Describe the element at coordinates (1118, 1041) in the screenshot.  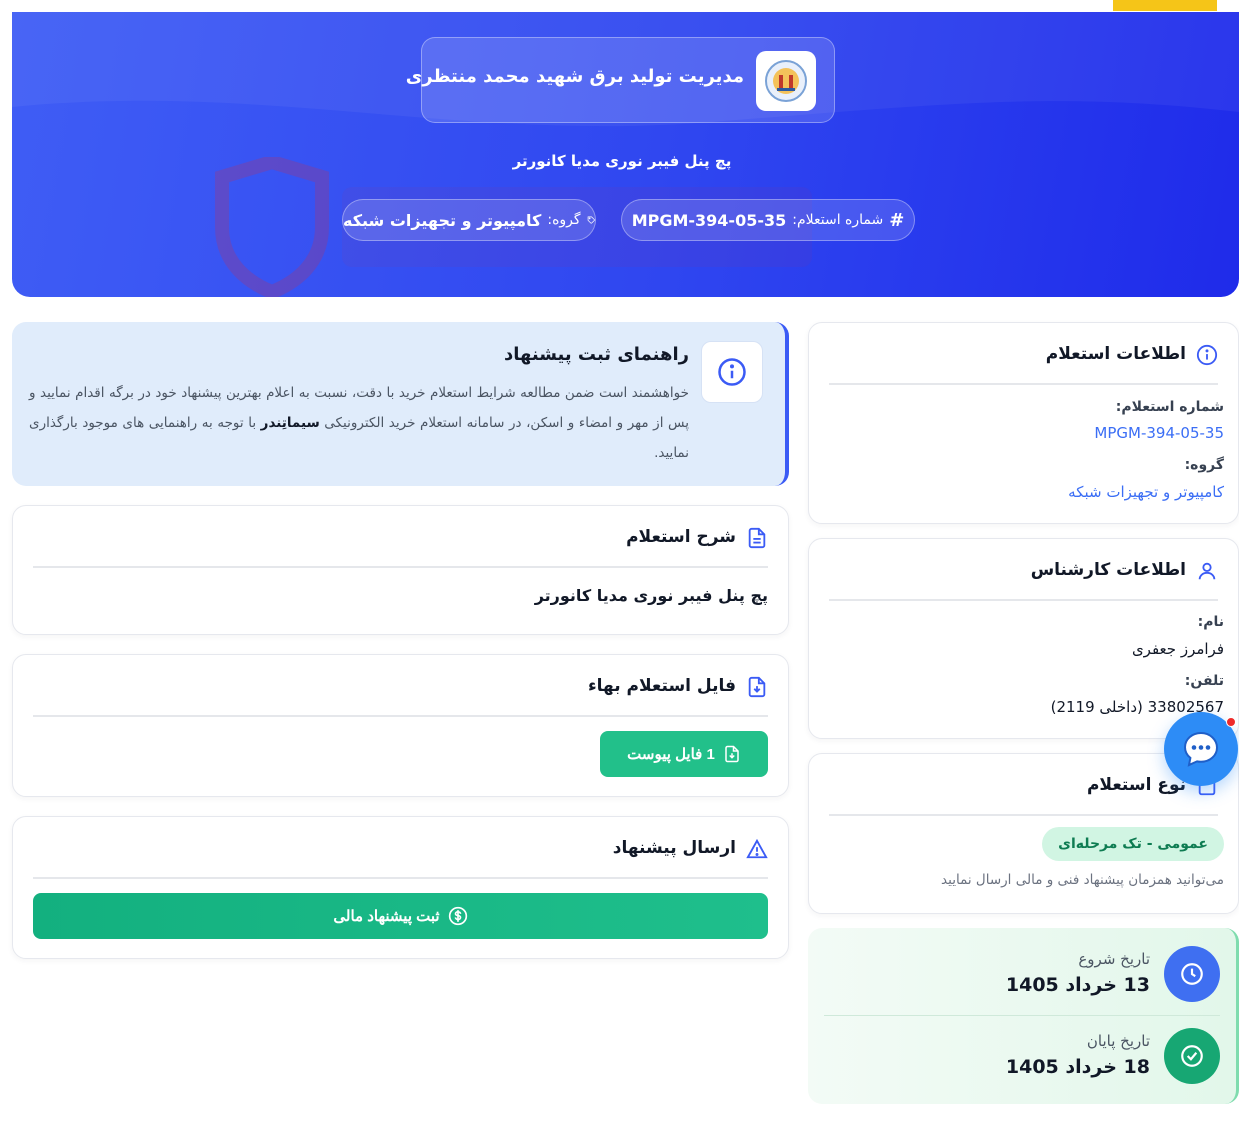
I see `end-date-label: تاریخ پایان` at that location.